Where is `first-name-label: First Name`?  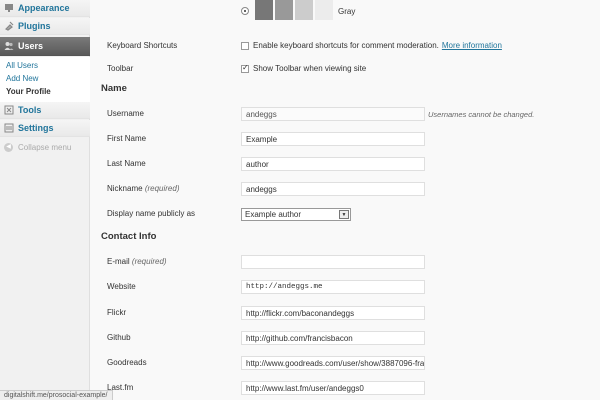 first-name-label: First Name is located at coordinates (127, 138).